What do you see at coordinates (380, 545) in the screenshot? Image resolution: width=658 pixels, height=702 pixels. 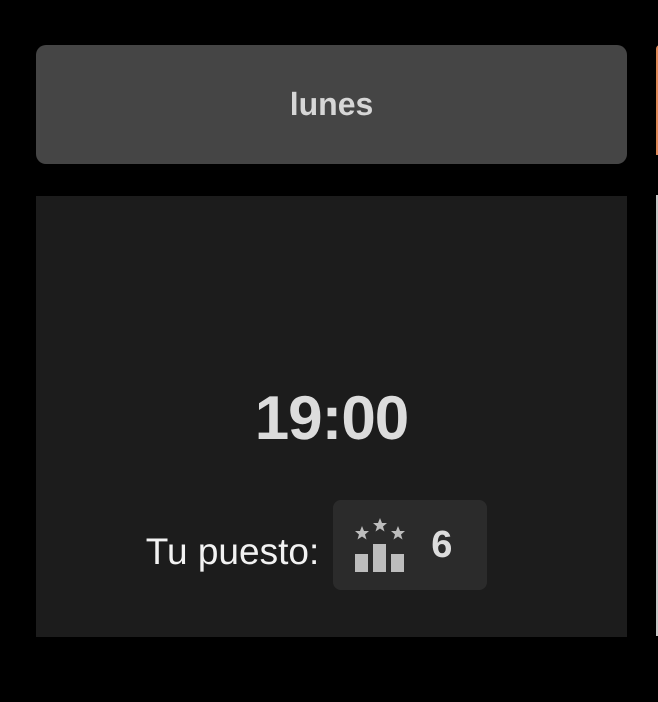 I see `podium-stars-icon` at bounding box center [380, 545].